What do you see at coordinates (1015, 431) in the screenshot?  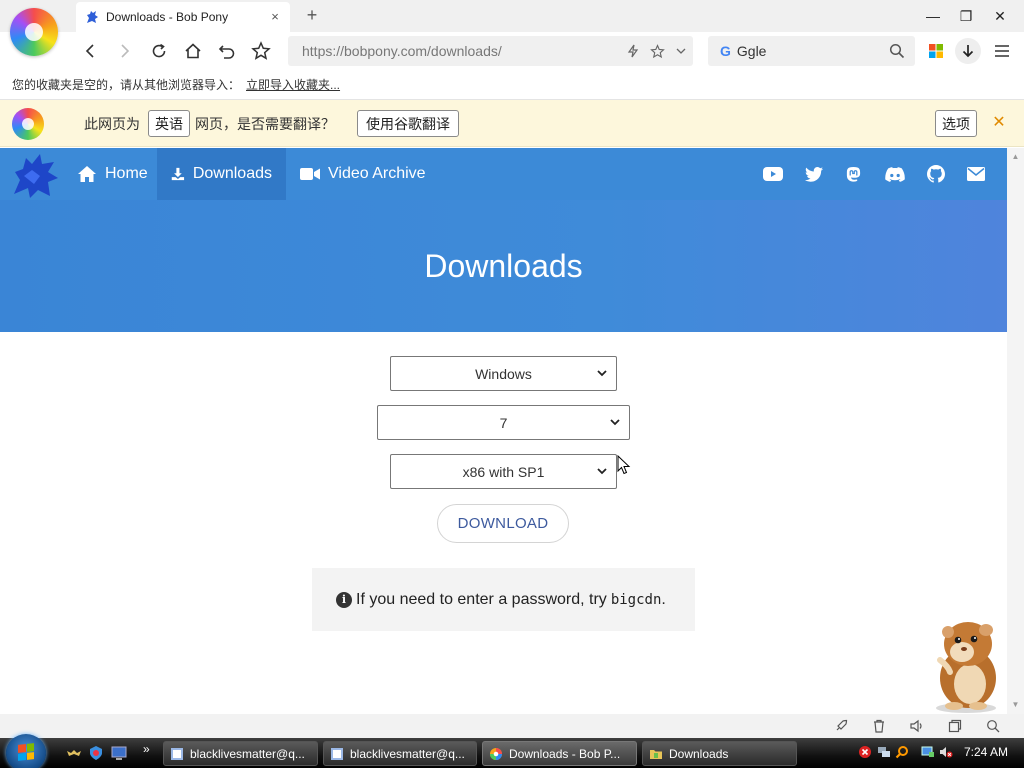 I see `page-scrollbar: ▲ ▼` at bounding box center [1015, 431].